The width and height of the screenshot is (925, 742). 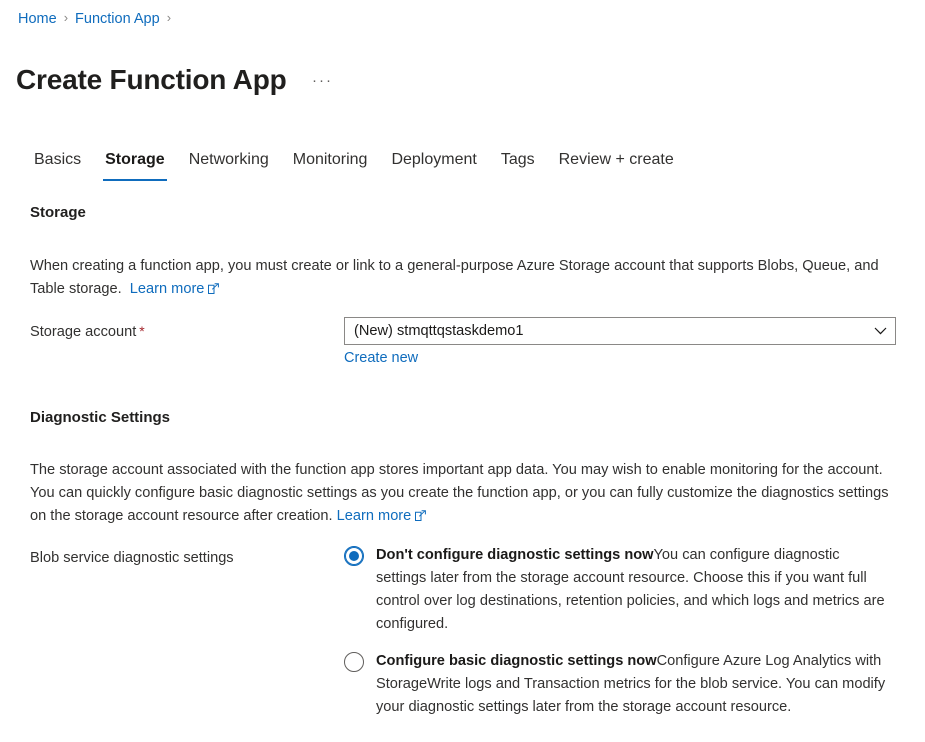 What do you see at coordinates (518, 163) in the screenshot?
I see `tab-tags: Tags` at bounding box center [518, 163].